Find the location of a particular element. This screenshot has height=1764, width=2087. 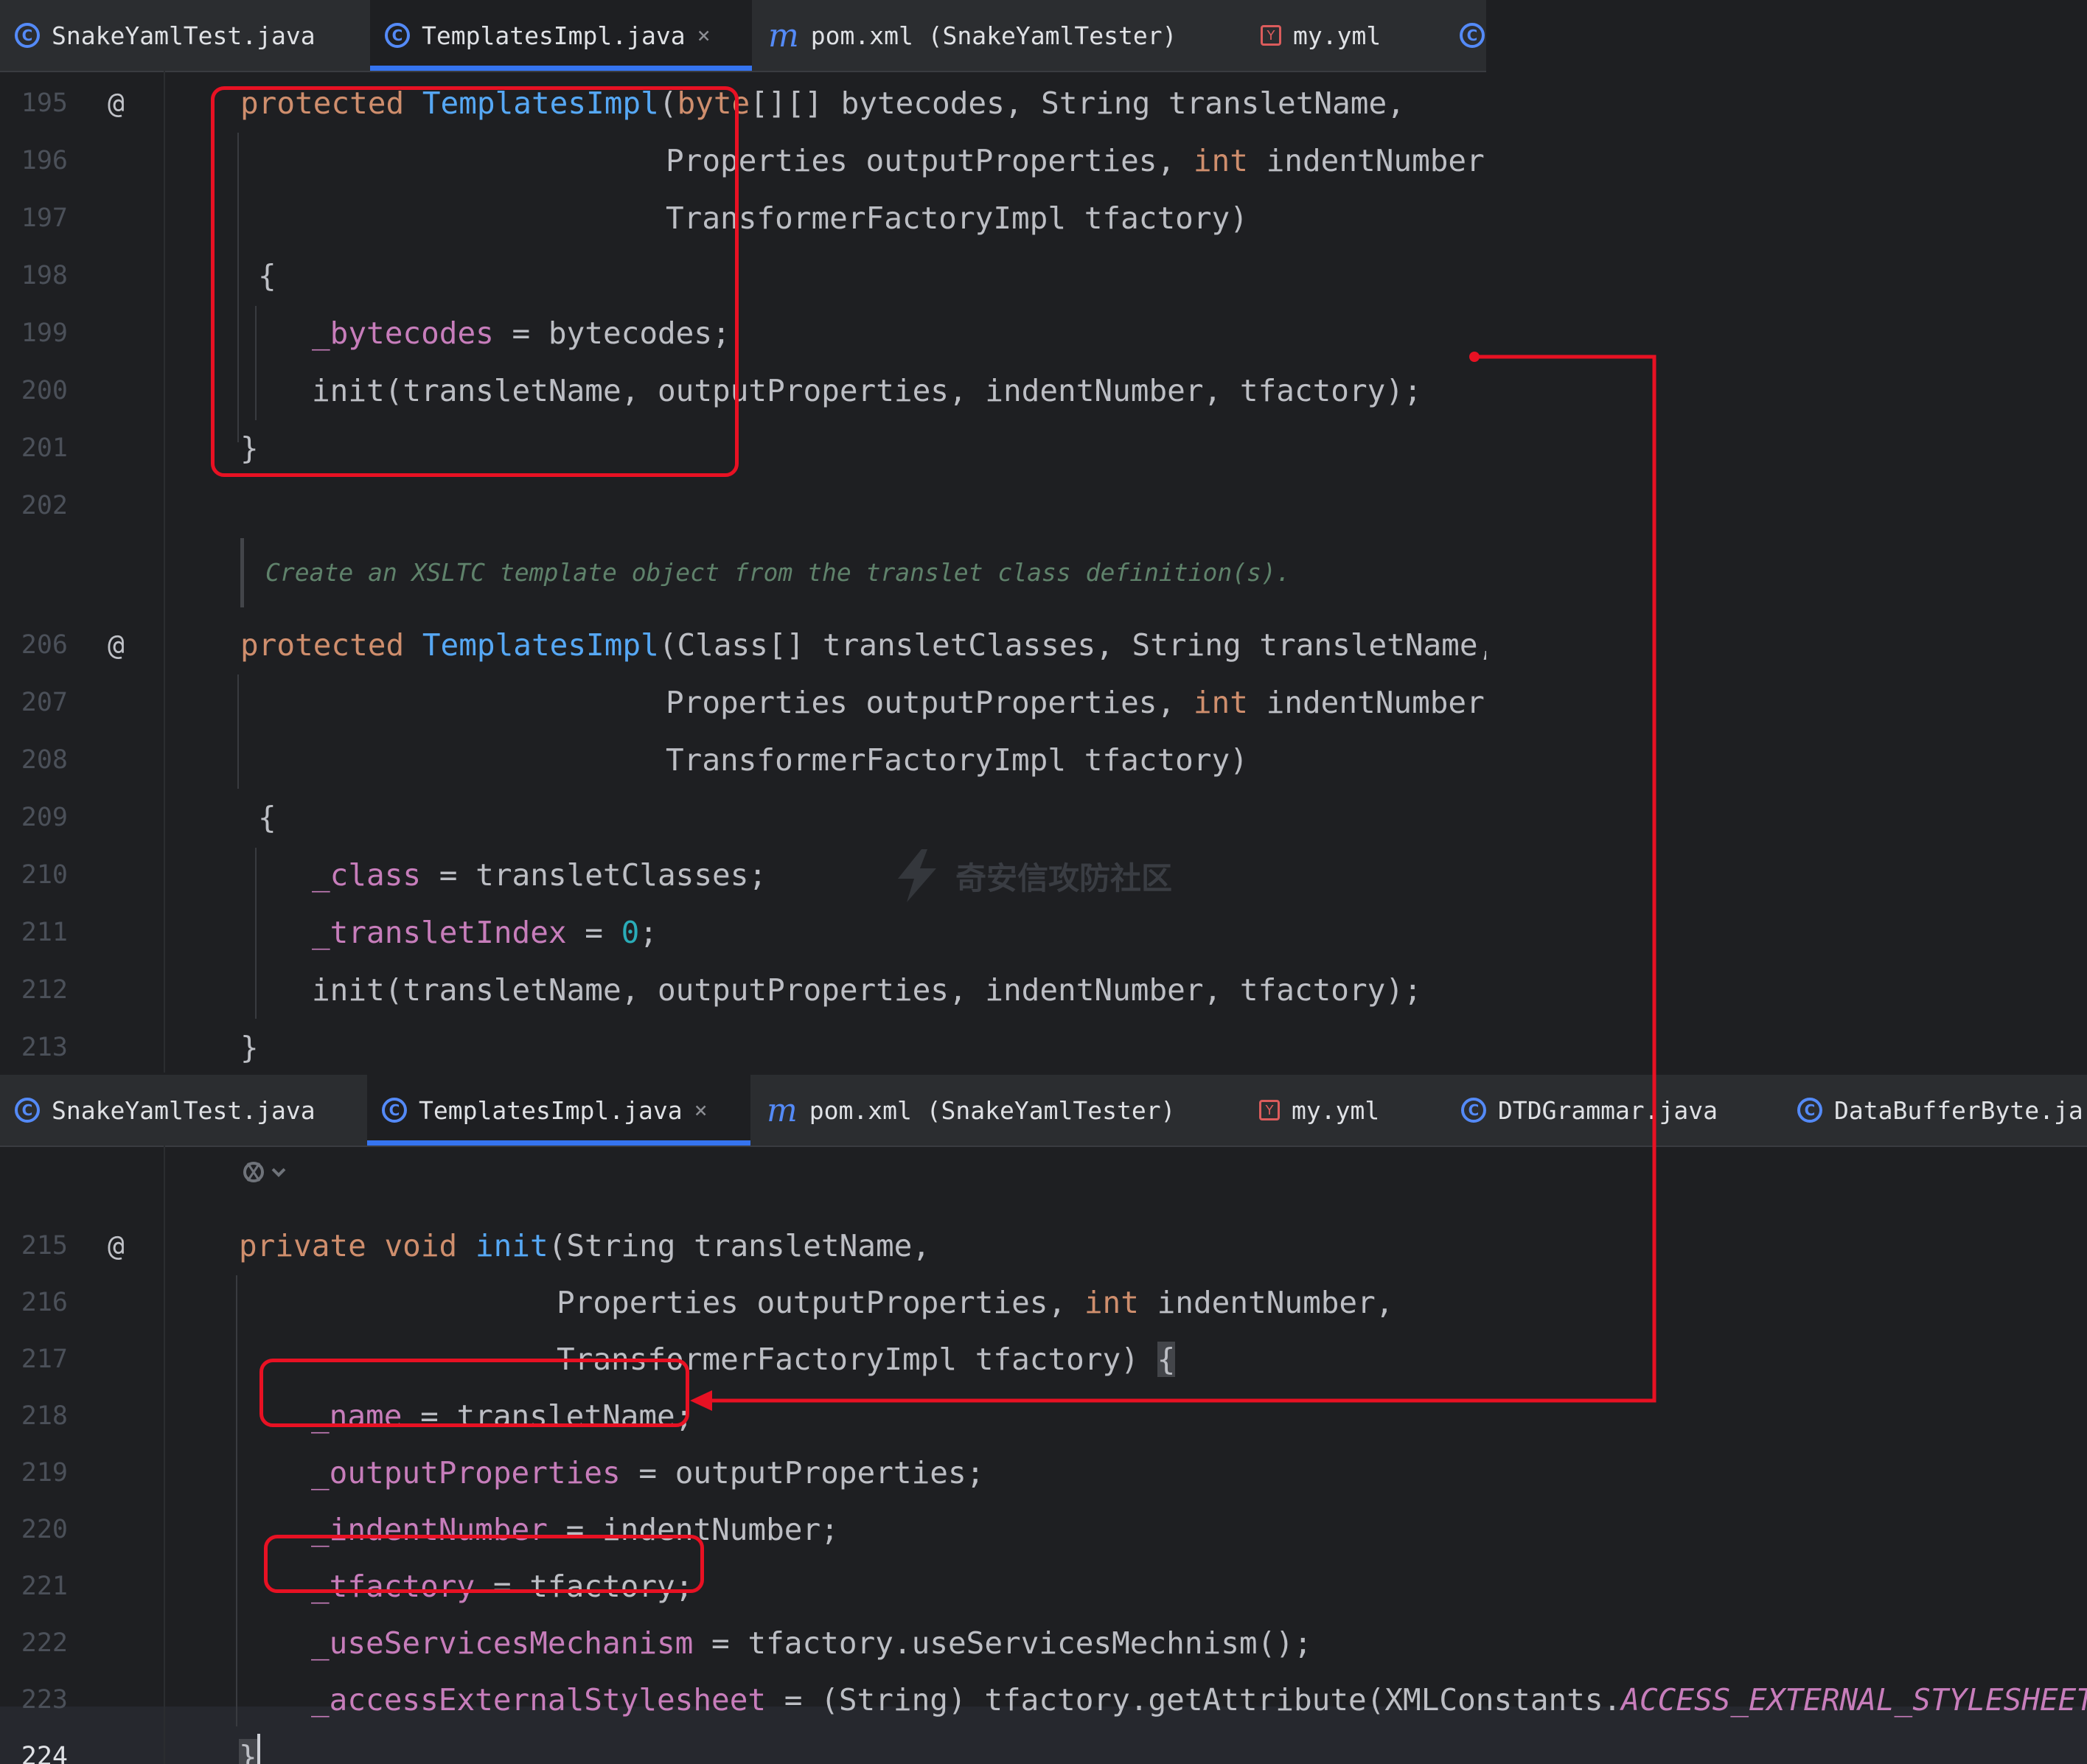

field-name: _outputProperties is located at coordinates (466, 1473).